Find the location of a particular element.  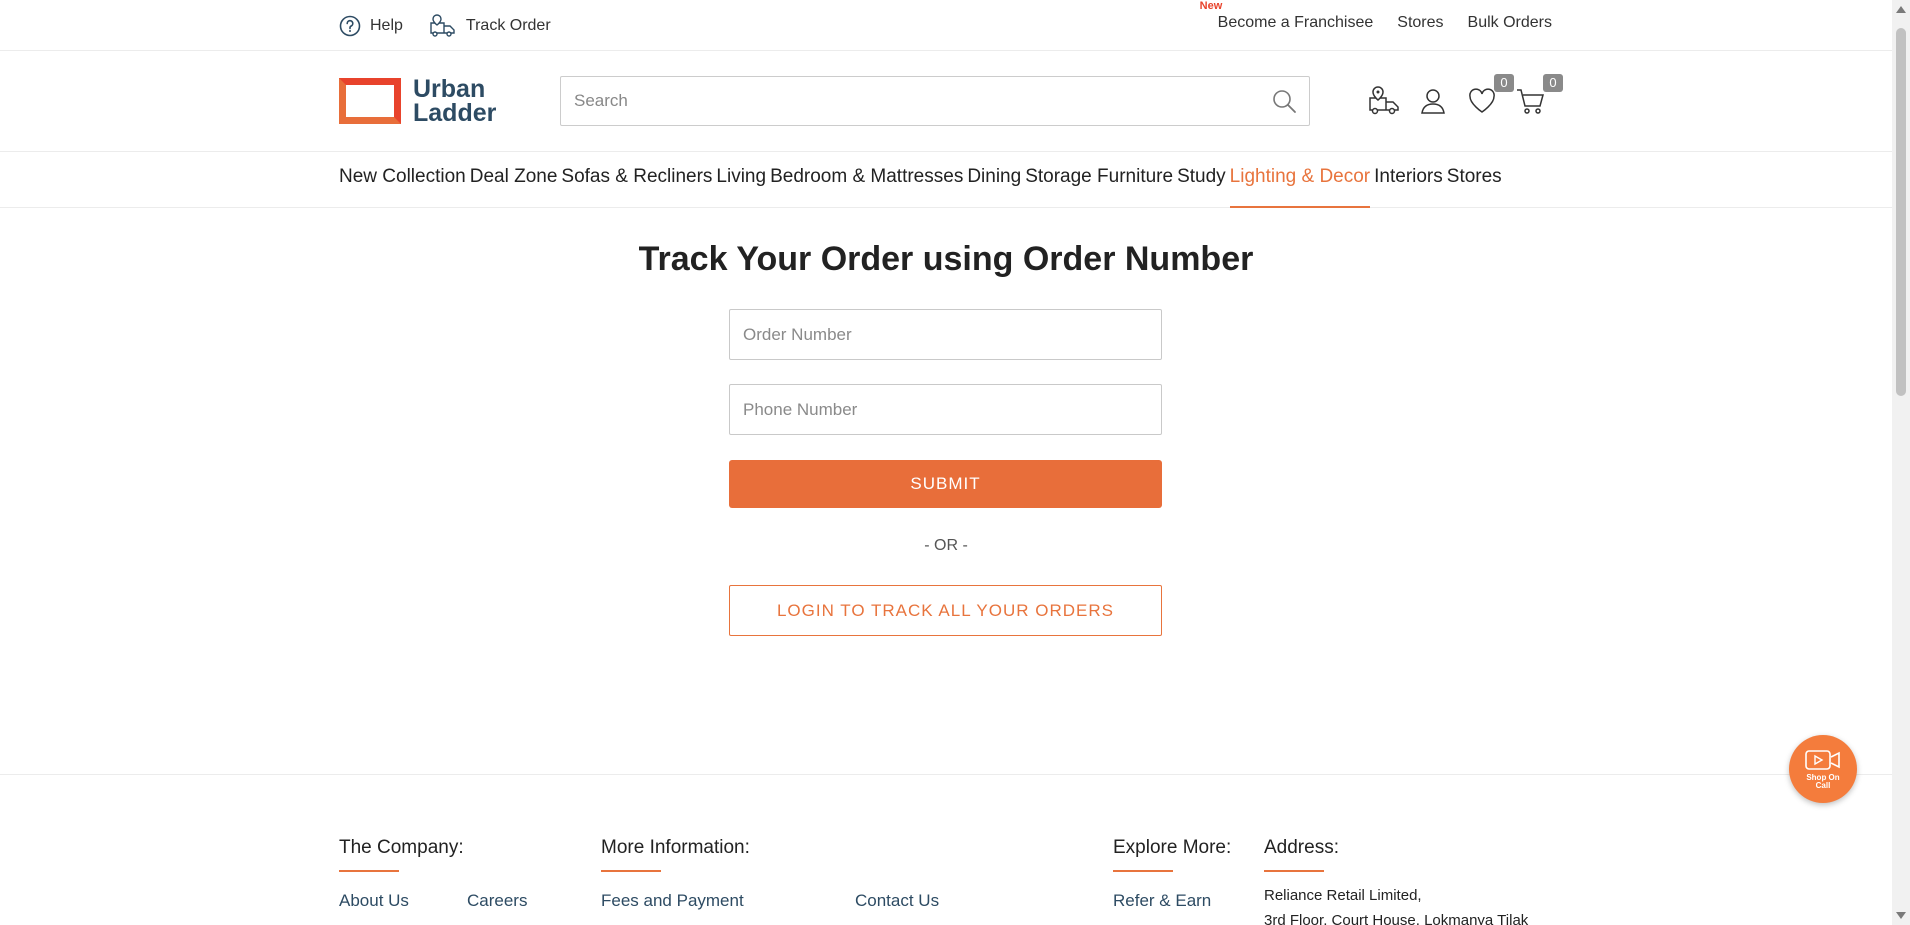

franchisee-label: Become a Franchisee is located at coordinates (1295, 22).